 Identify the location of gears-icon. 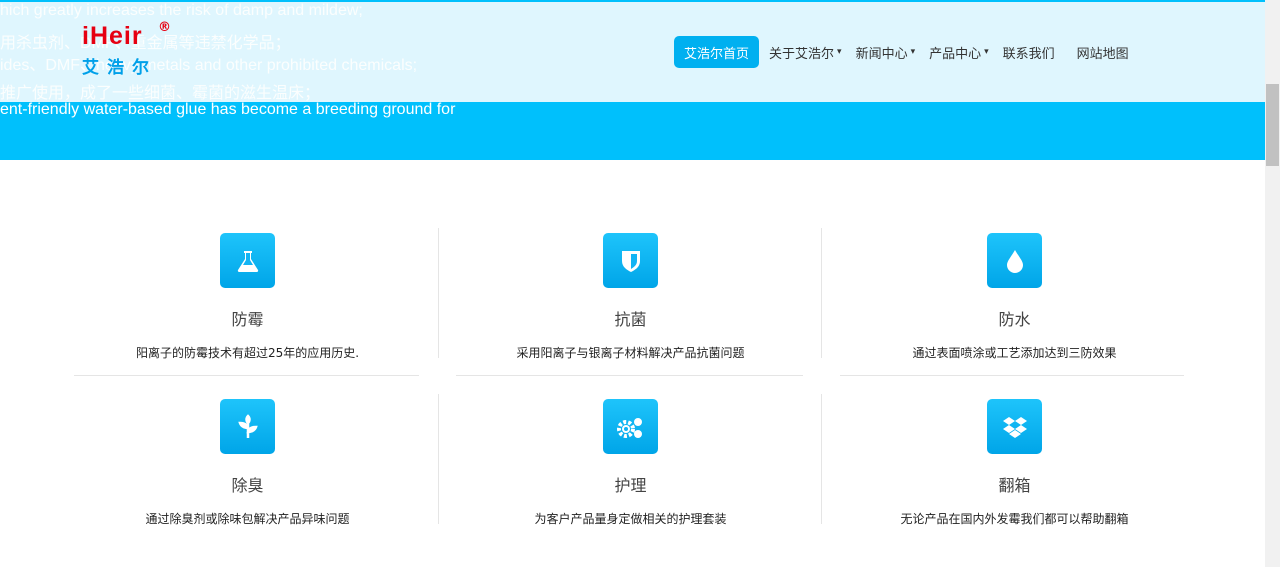
(630, 426).